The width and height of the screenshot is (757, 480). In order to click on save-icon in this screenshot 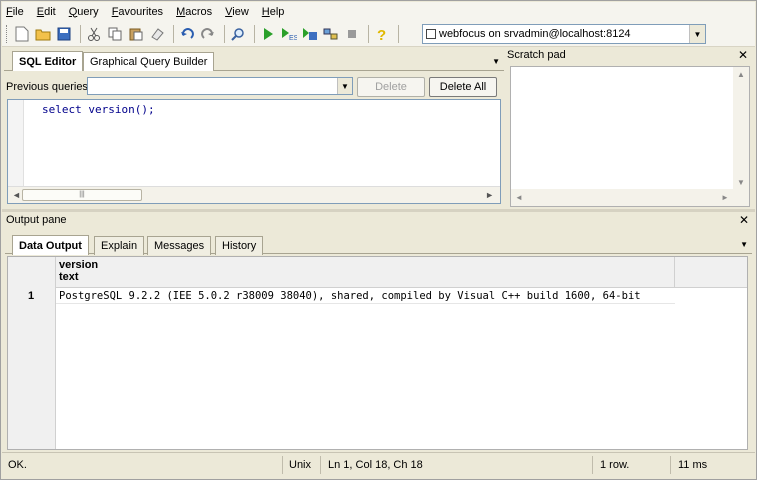, I will do `click(64, 34)`.